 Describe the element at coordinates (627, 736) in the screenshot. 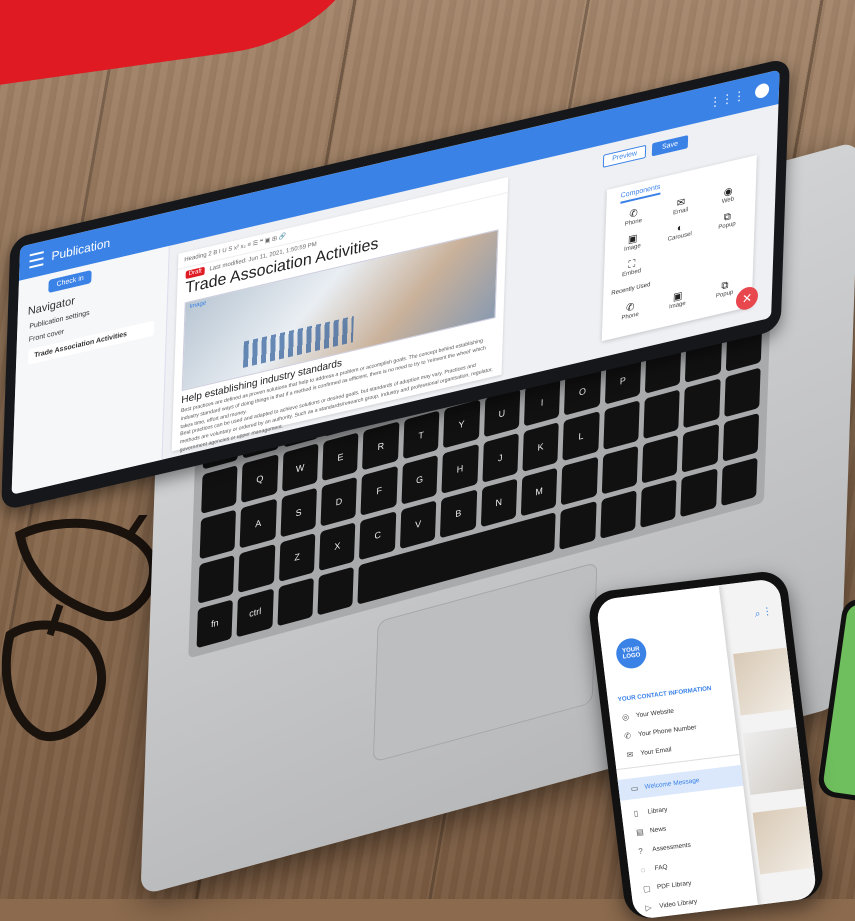

I see `phone-icon: ✆` at that location.